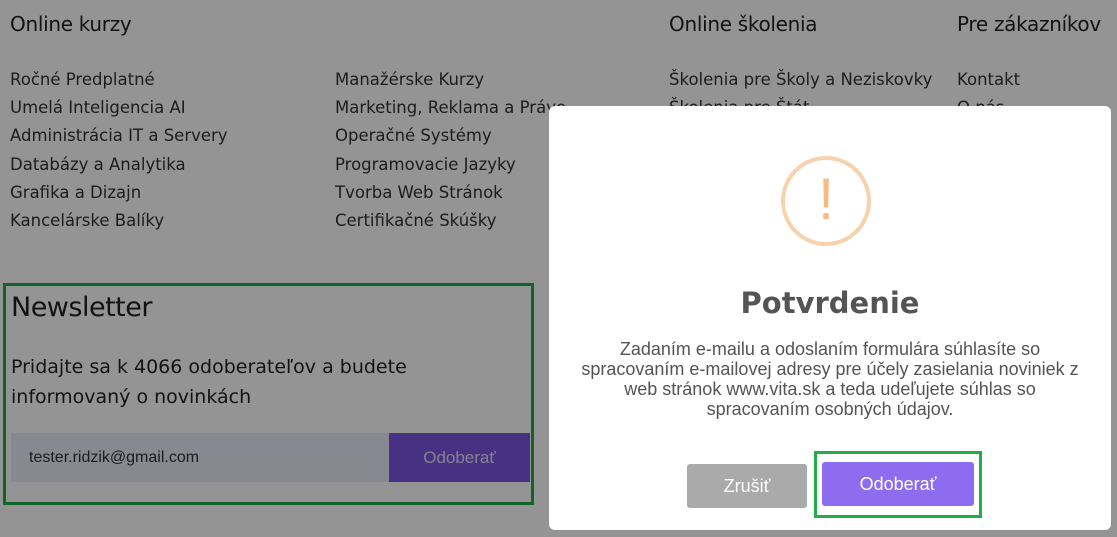 The height and width of the screenshot is (537, 1117). Describe the element at coordinates (830, 303) in the screenshot. I see `dialog-title: Potvrdenie` at that location.